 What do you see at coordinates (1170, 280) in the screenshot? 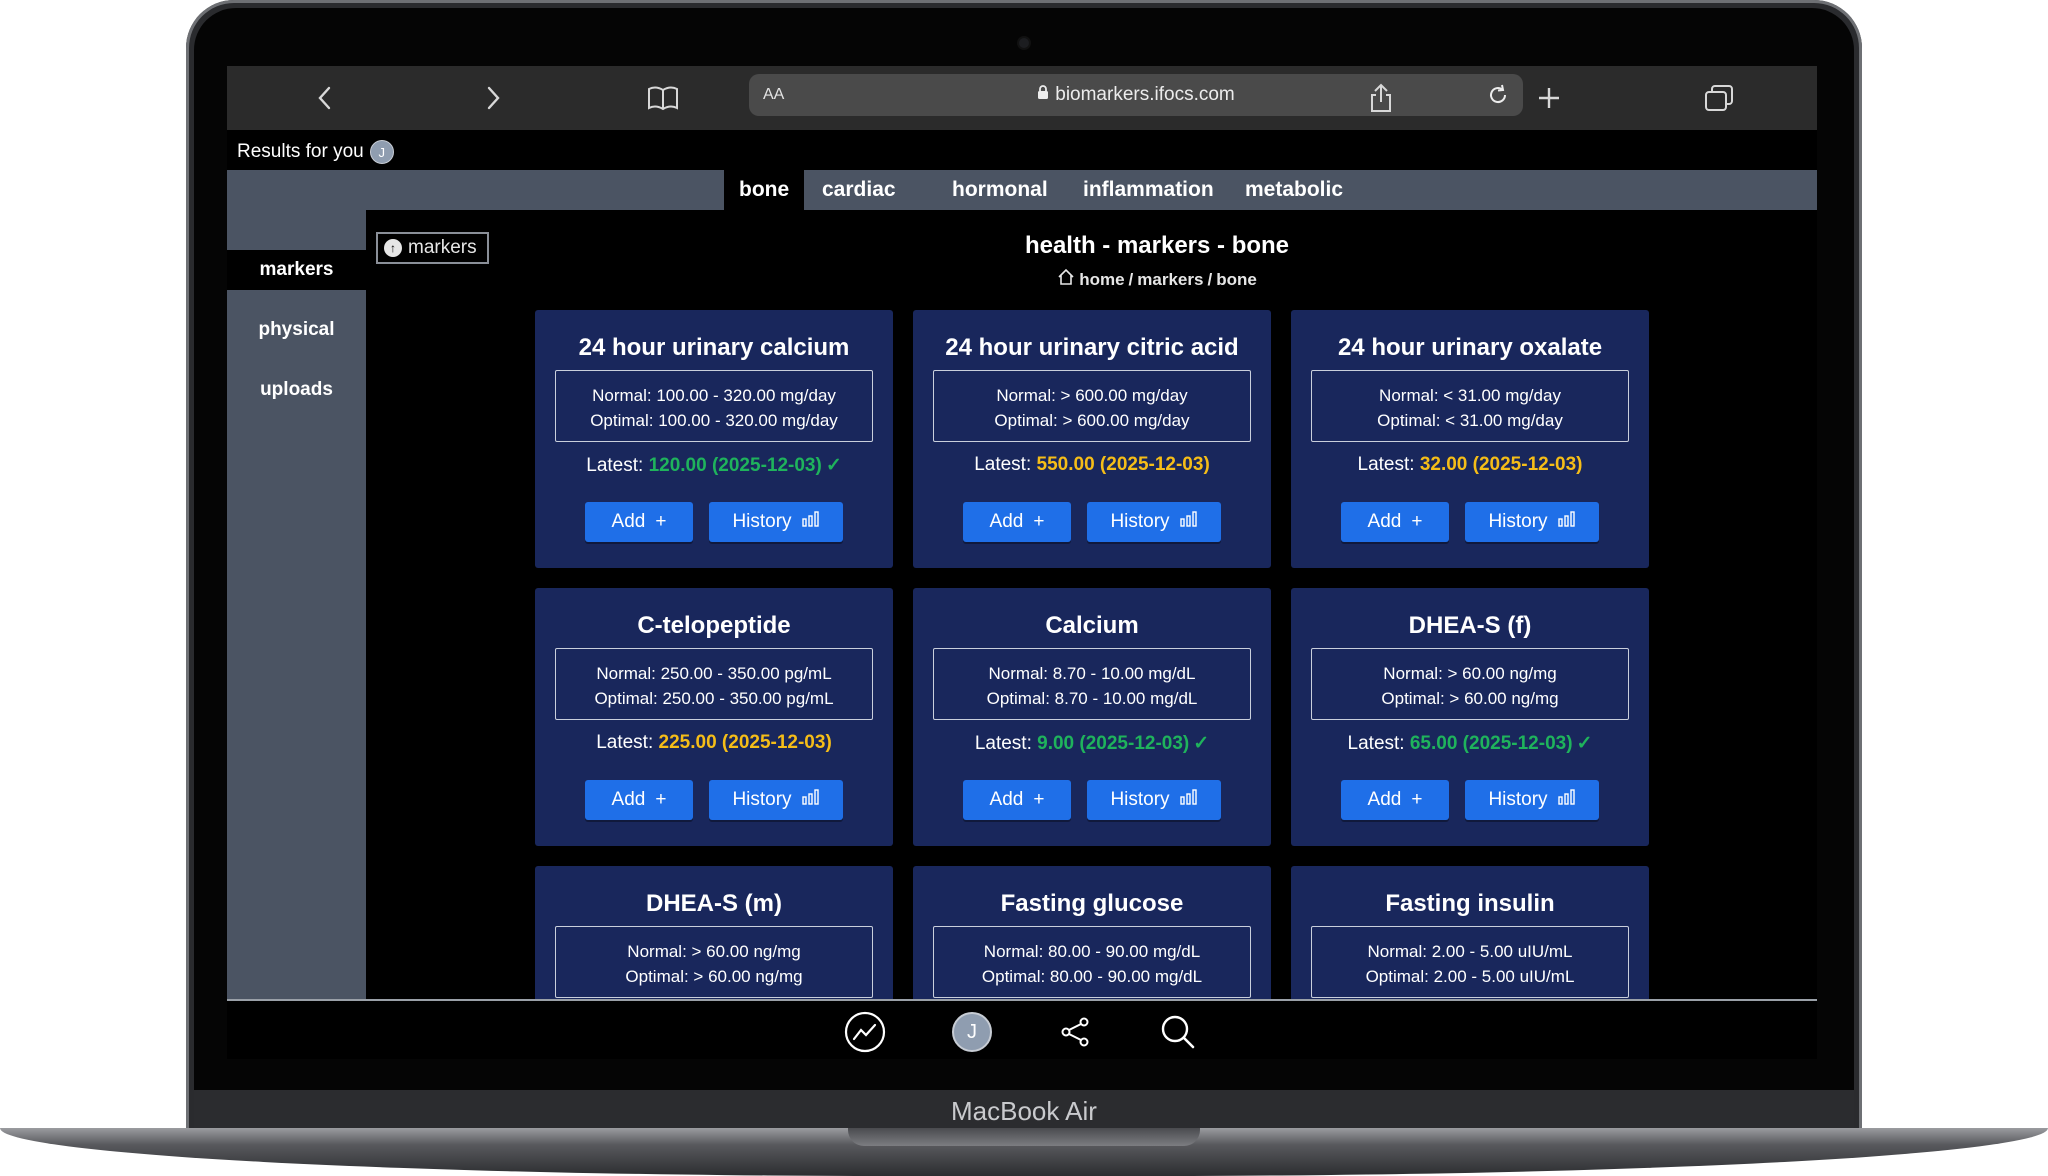
I see `breadcrumb-markers: markers` at bounding box center [1170, 280].